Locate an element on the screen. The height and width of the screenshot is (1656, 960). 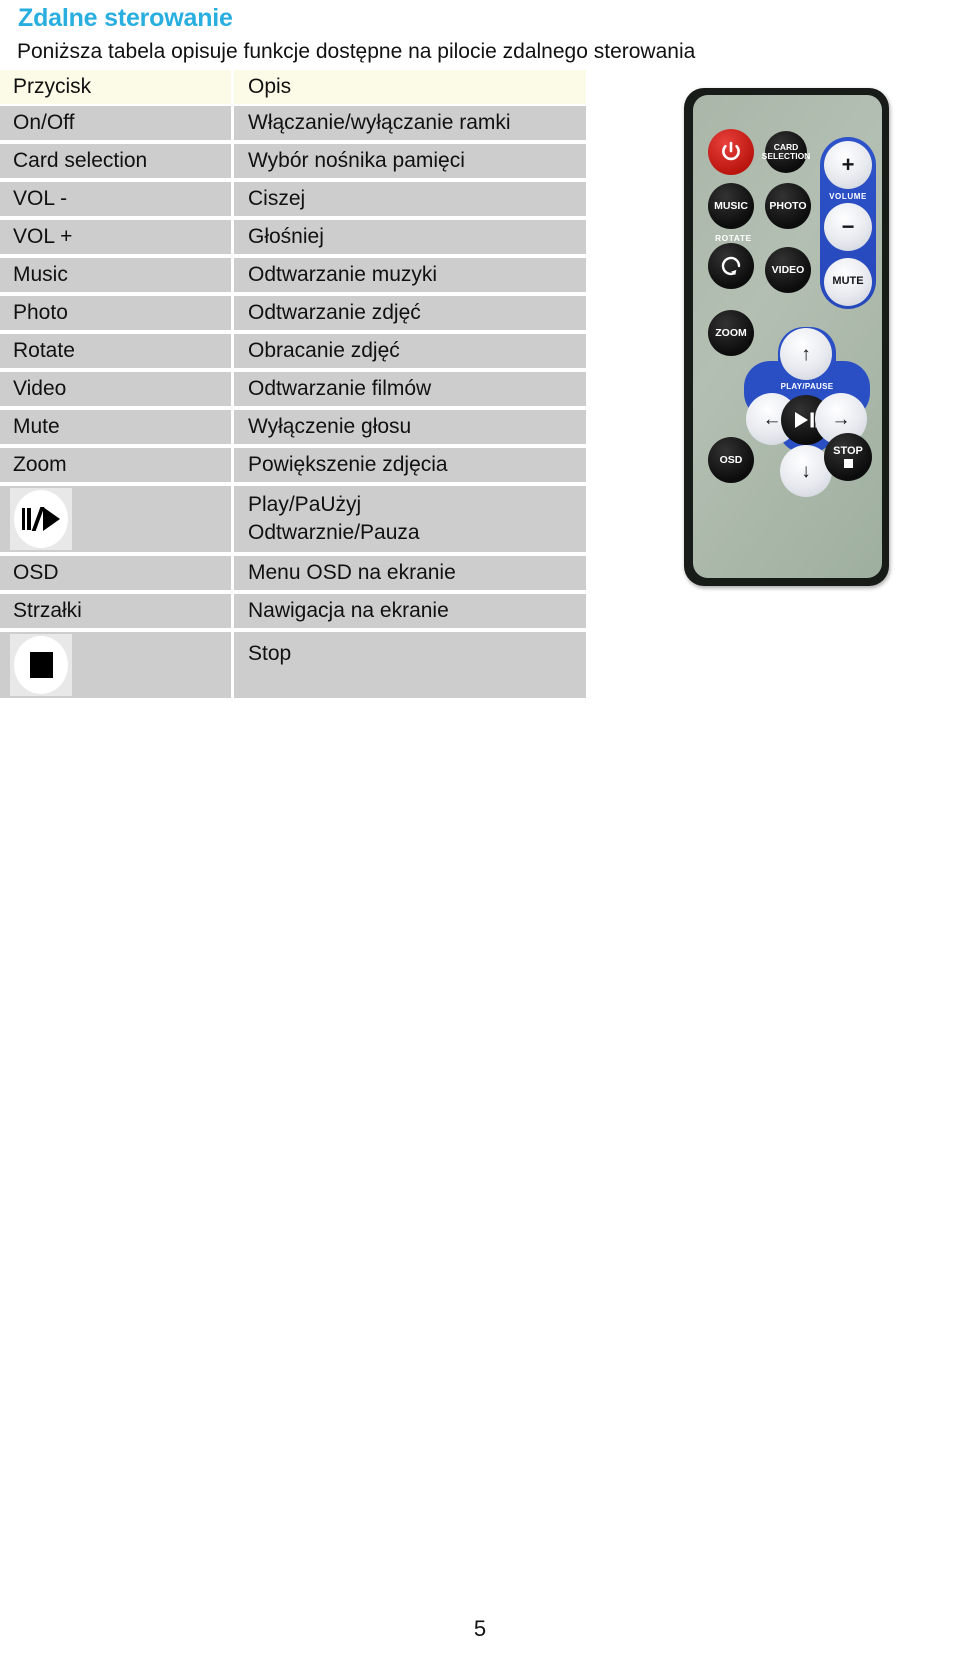
description-line: Ciszej is located at coordinates (277, 198).